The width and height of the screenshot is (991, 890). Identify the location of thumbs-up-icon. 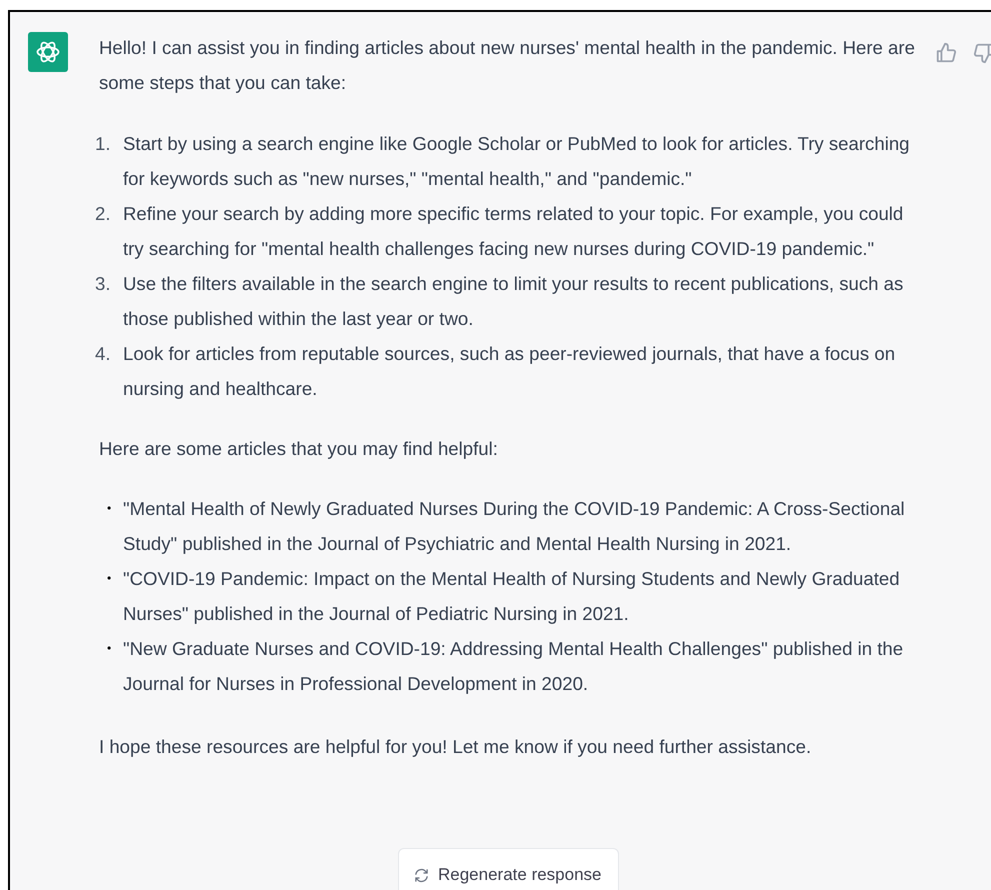
(946, 53).